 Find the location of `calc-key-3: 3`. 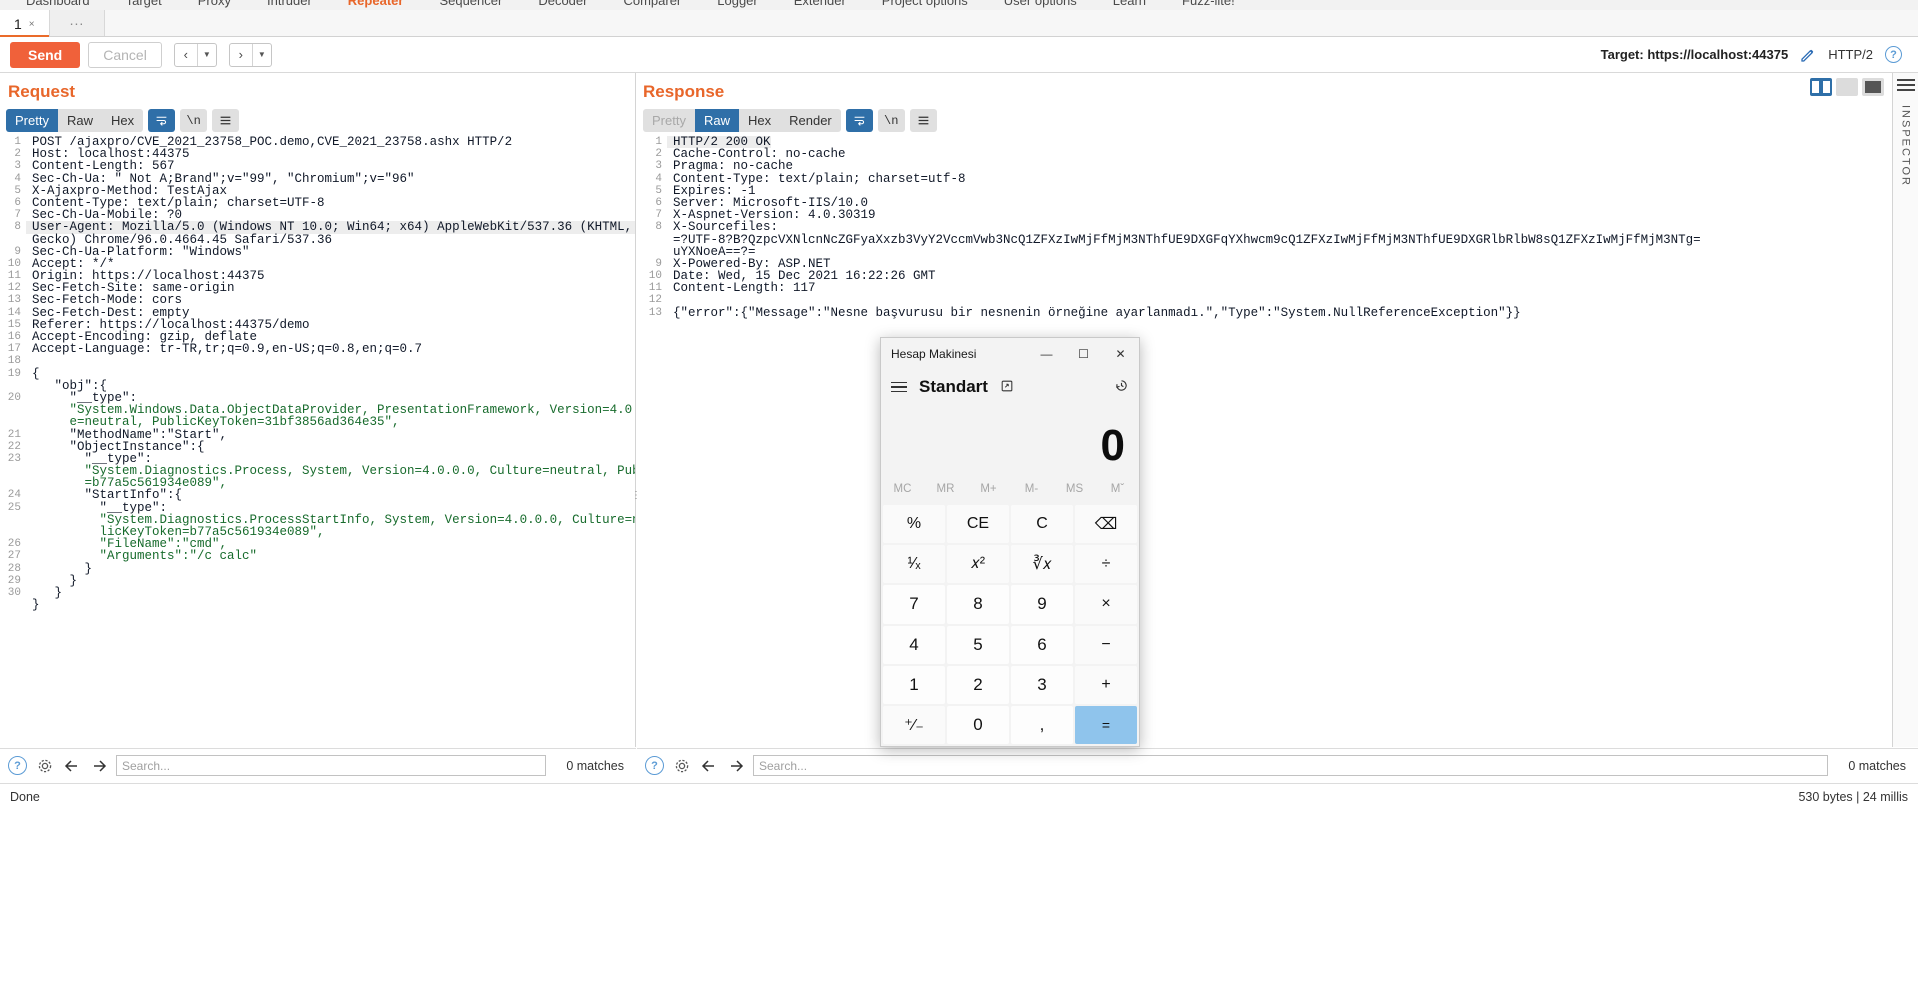

calc-key-3: 3 is located at coordinates (1042, 684).